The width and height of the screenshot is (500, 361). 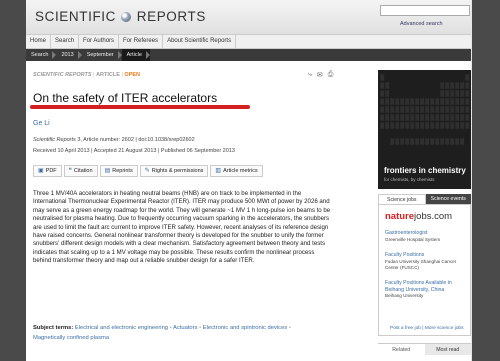 I want to click on naturejobs-logo: naturejobs.com, so click(x=418, y=216).